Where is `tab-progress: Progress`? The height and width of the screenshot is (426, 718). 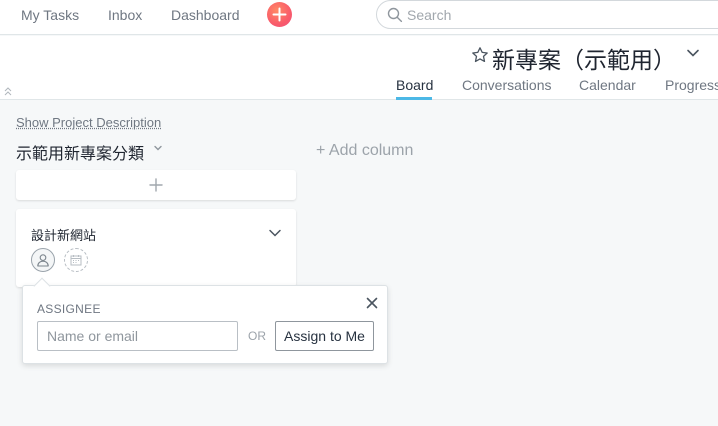 tab-progress: Progress is located at coordinates (691, 85).